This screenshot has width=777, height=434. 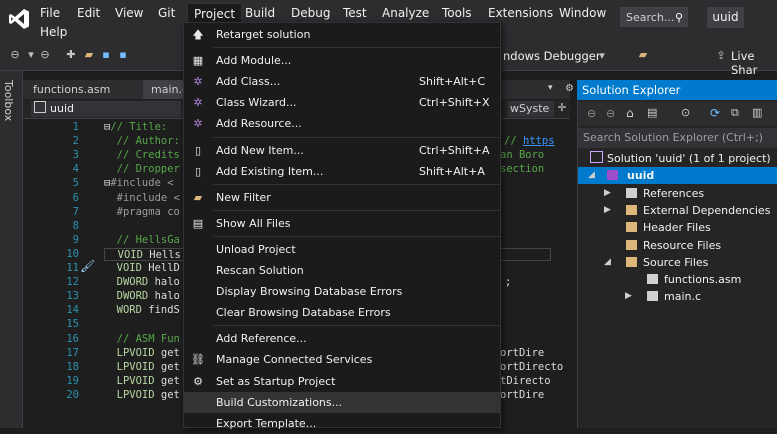 What do you see at coordinates (142, 169) in the screenshot?
I see `code-line: // Dropper` at bounding box center [142, 169].